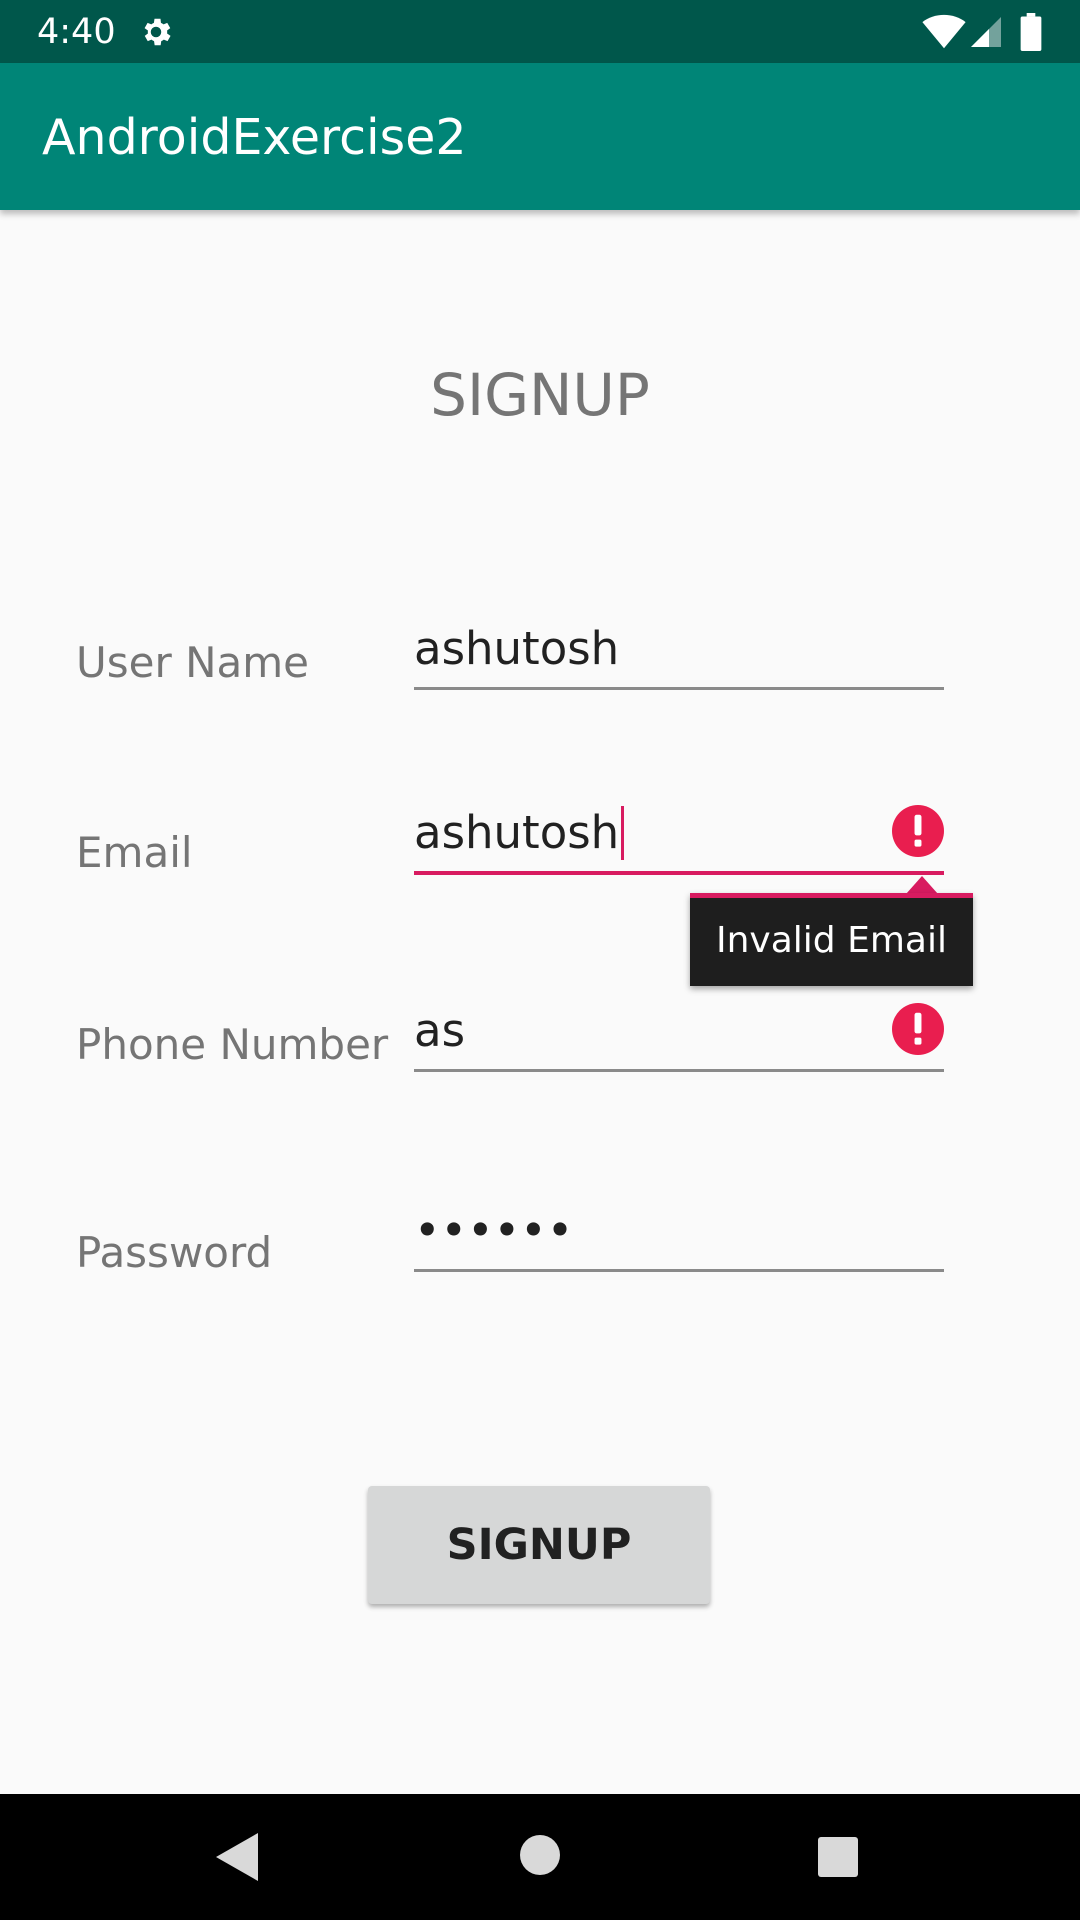  I want to click on username-label: User Name, so click(192, 662).